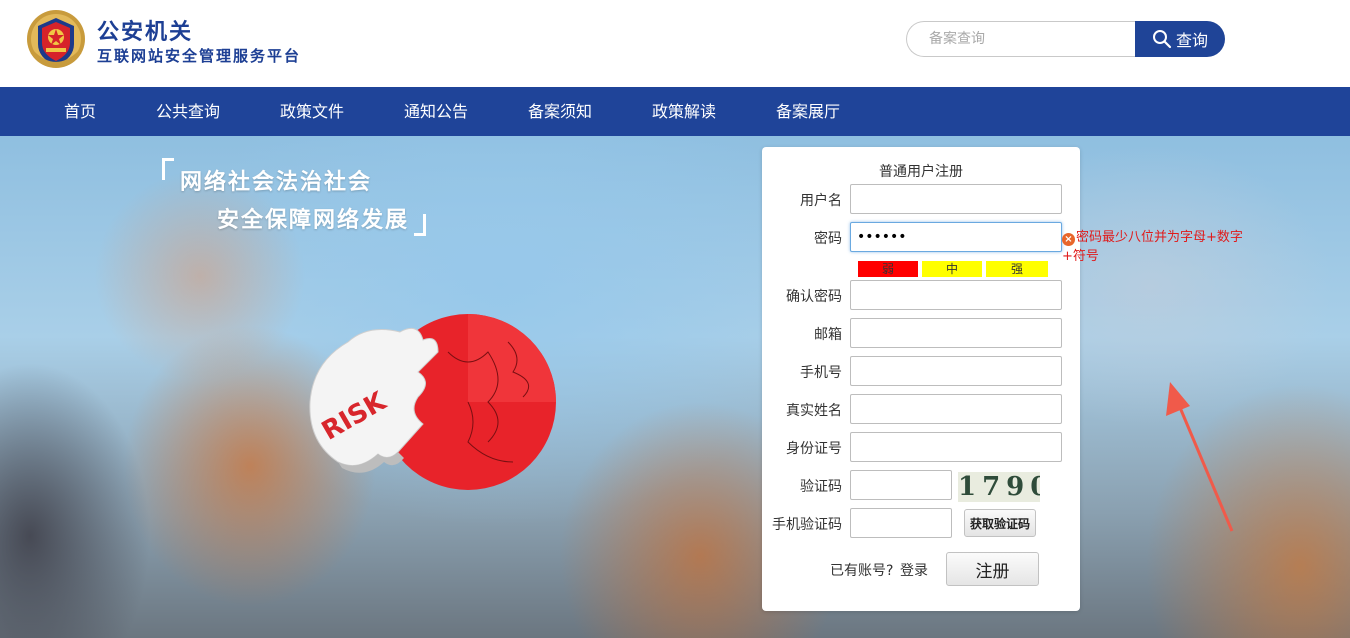 Image resolution: width=1350 pixels, height=638 pixels. I want to click on label-id-number: 身份证号, so click(814, 449).